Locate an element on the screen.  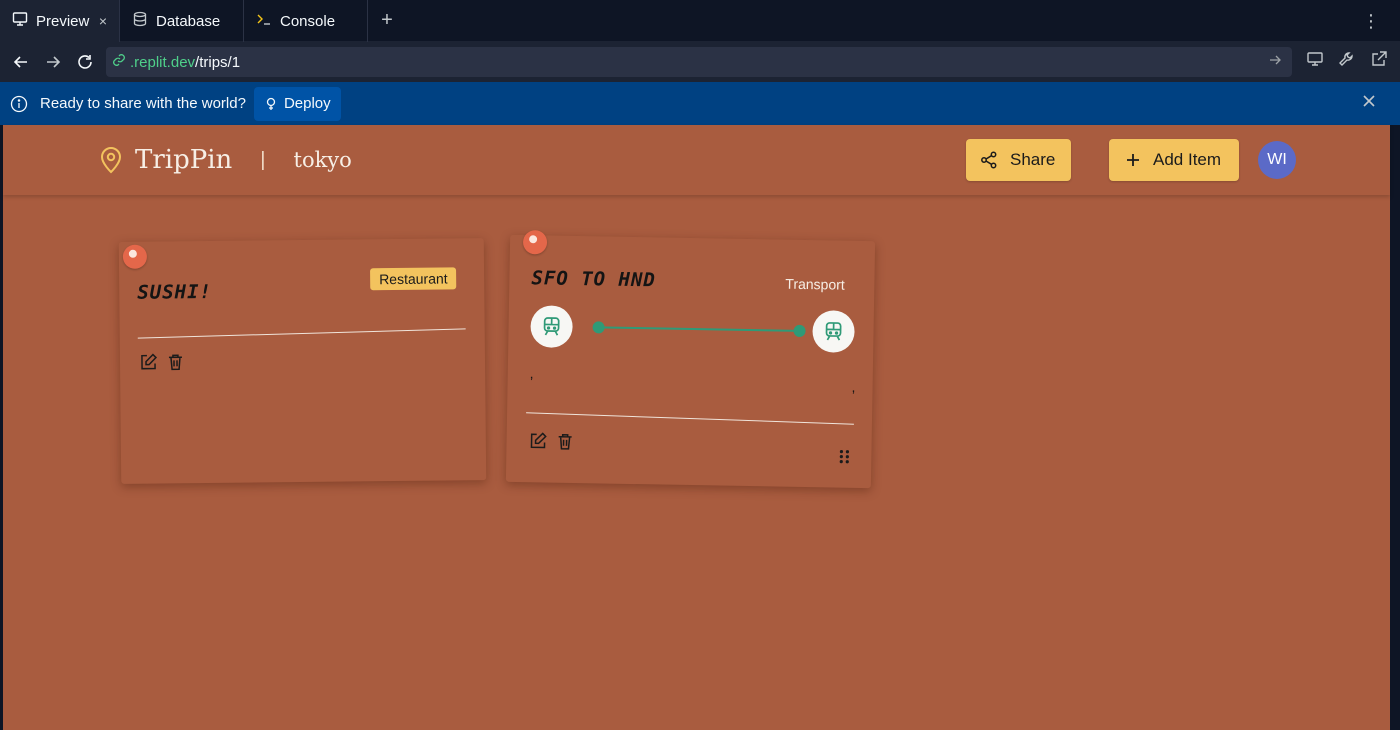
share-button: Share is located at coordinates (1018, 160).